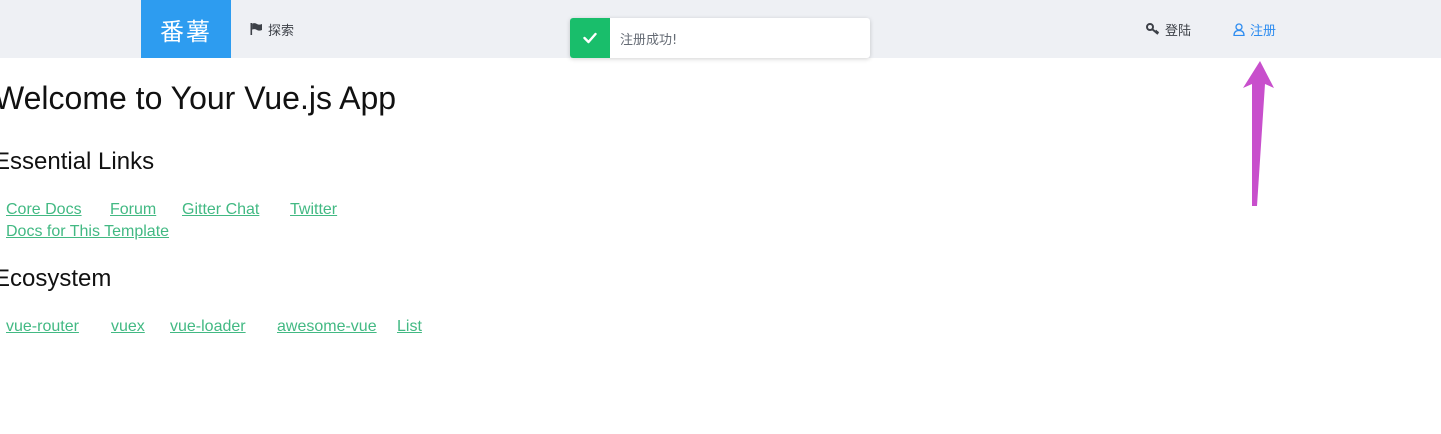 This screenshot has width=1441, height=434. What do you see at coordinates (133, 210) in the screenshot?
I see `link-forum: Forum` at bounding box center [133, 210].